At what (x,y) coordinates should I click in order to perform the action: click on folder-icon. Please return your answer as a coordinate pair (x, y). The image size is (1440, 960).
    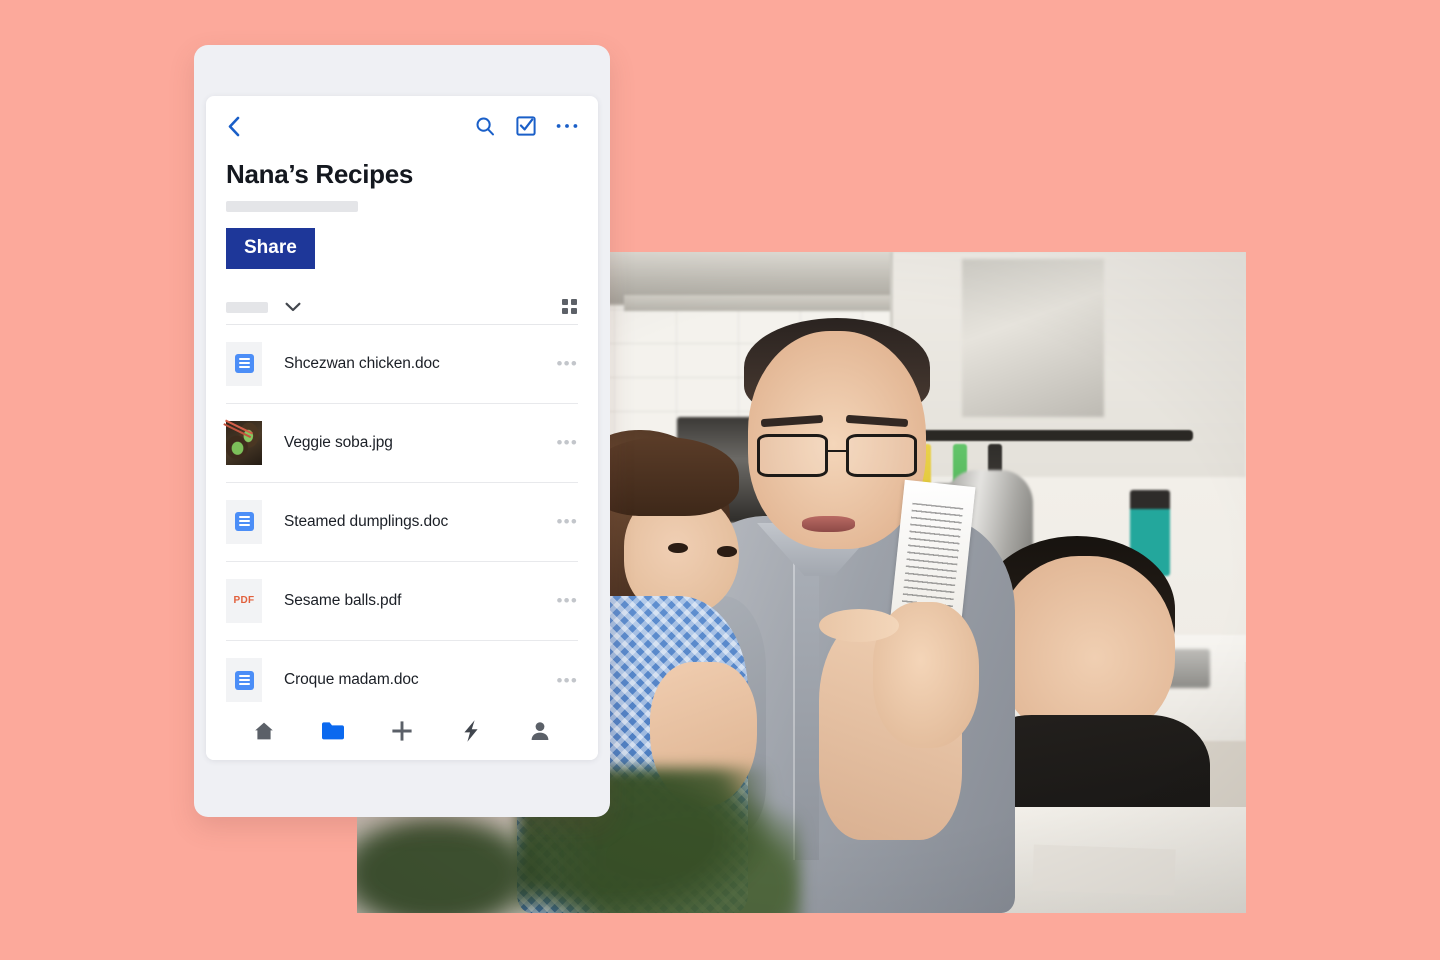
    Looking at the image, I should click on (333, 731).